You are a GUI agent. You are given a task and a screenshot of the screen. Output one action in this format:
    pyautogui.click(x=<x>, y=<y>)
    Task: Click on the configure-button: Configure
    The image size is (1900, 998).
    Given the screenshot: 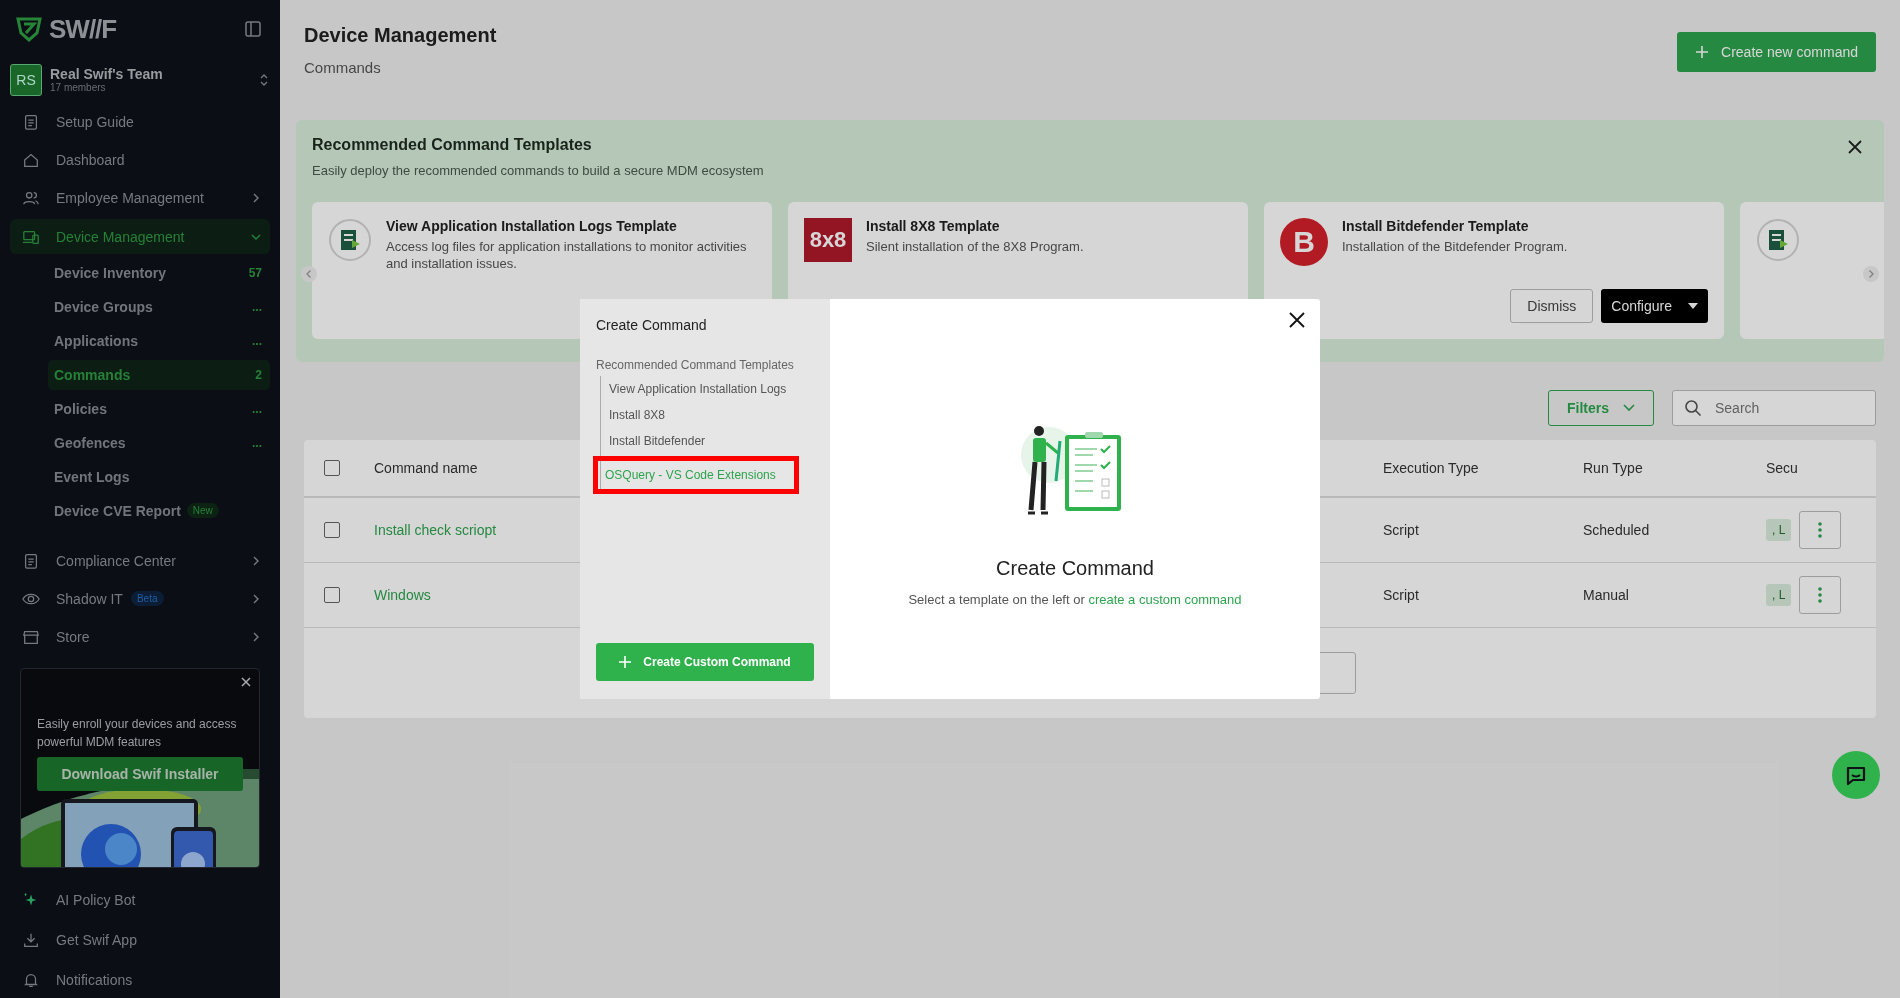 What is the action you would take?
    pyautogui.click(x=1654, y=306)
    